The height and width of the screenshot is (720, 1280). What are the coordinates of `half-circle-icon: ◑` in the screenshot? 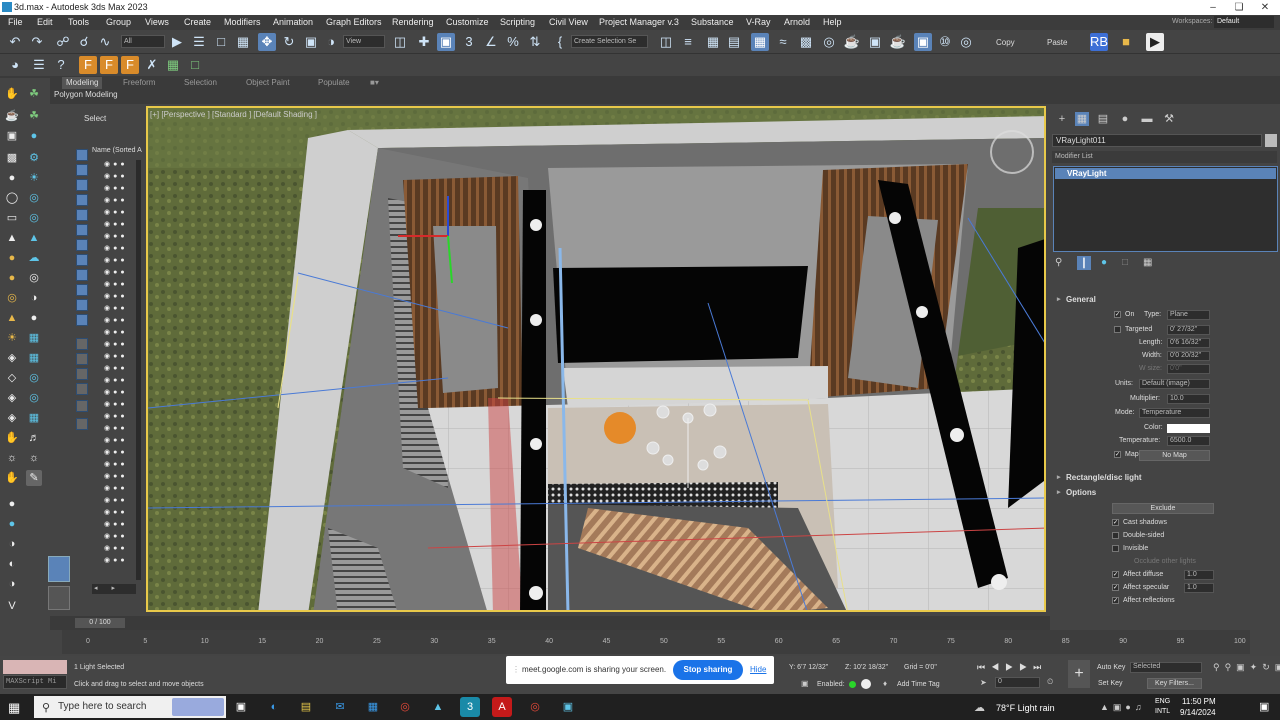 It's located at (12, 584).